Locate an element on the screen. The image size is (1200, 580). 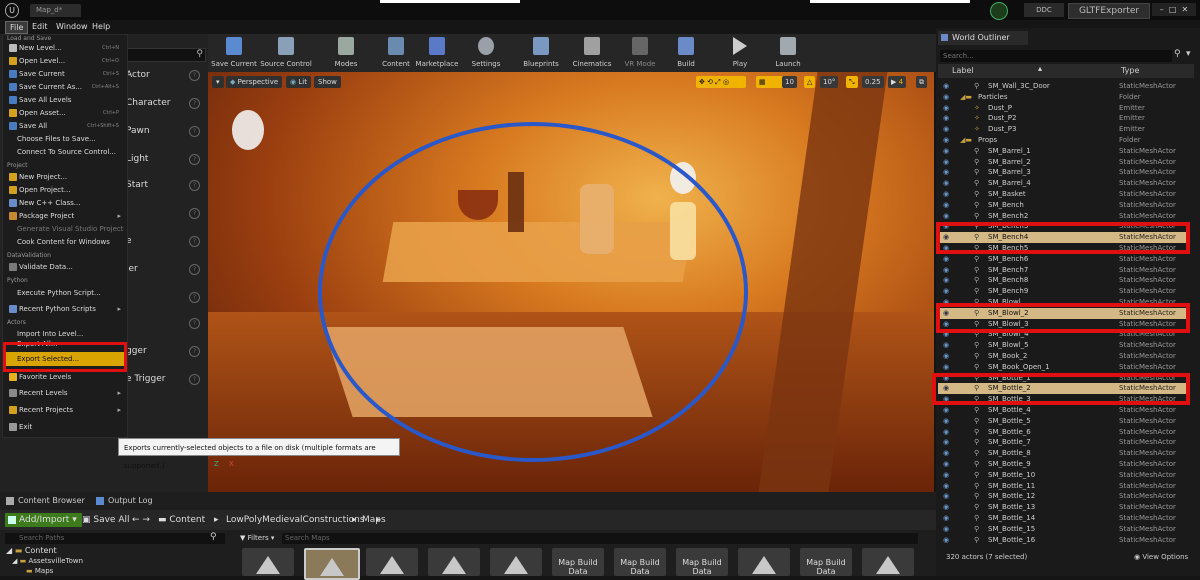
outliner-row: ◉ ✧ Dust_P3 Emitter is located at coordinates (1063, 129).